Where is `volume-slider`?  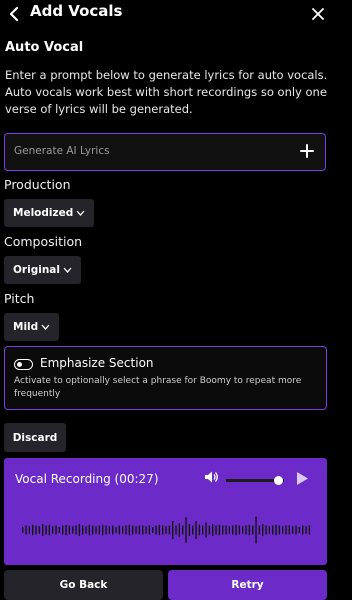 volume-slider is located at coordinates (255, 480).